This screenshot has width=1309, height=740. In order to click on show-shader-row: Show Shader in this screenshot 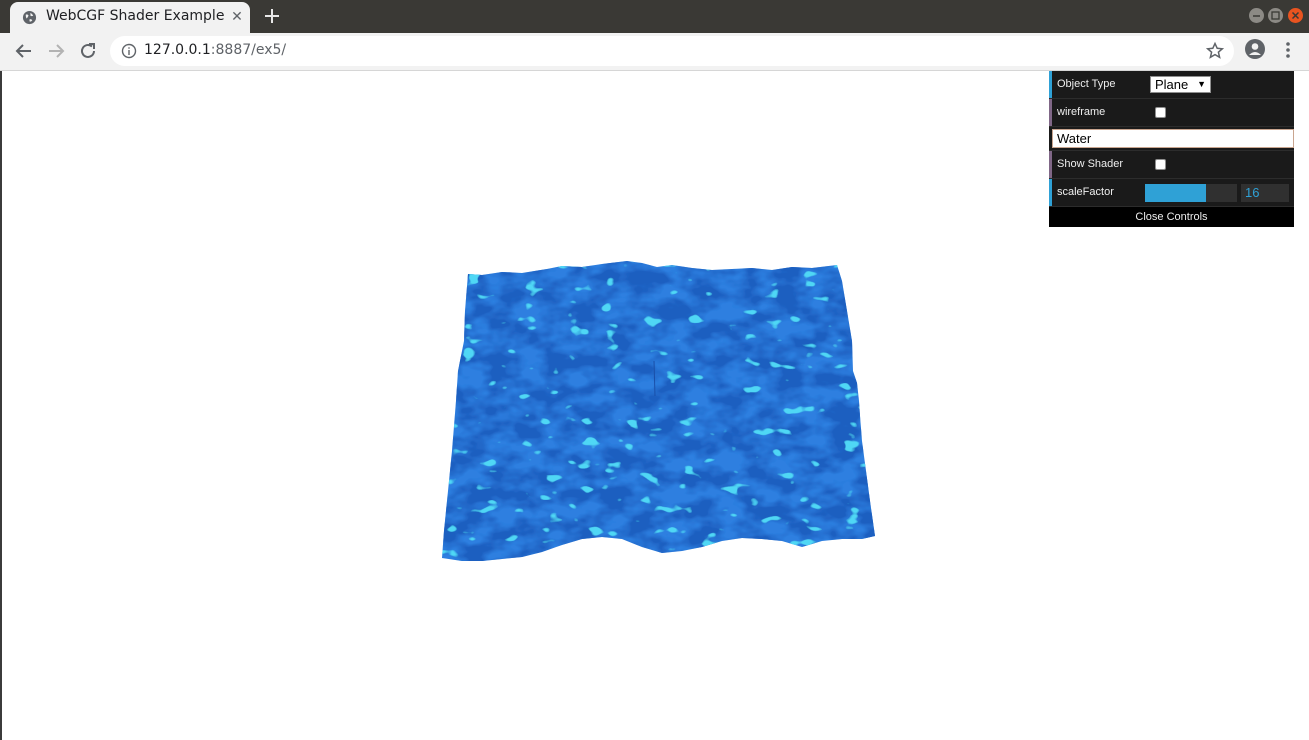, I will do `click(1171, 165)`.